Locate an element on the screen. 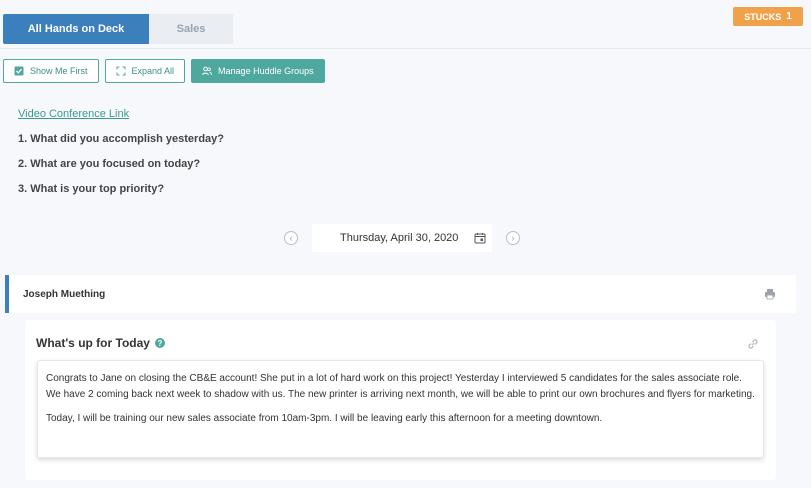  expand-all-label: Expand All is located at coordinates (153, 71).